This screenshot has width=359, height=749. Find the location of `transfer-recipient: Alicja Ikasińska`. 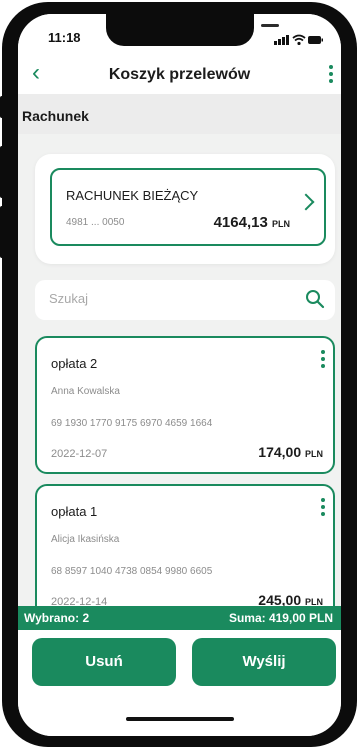

transfer-recipient: Alicja Ikasińska is located at coordinates (85, 539).